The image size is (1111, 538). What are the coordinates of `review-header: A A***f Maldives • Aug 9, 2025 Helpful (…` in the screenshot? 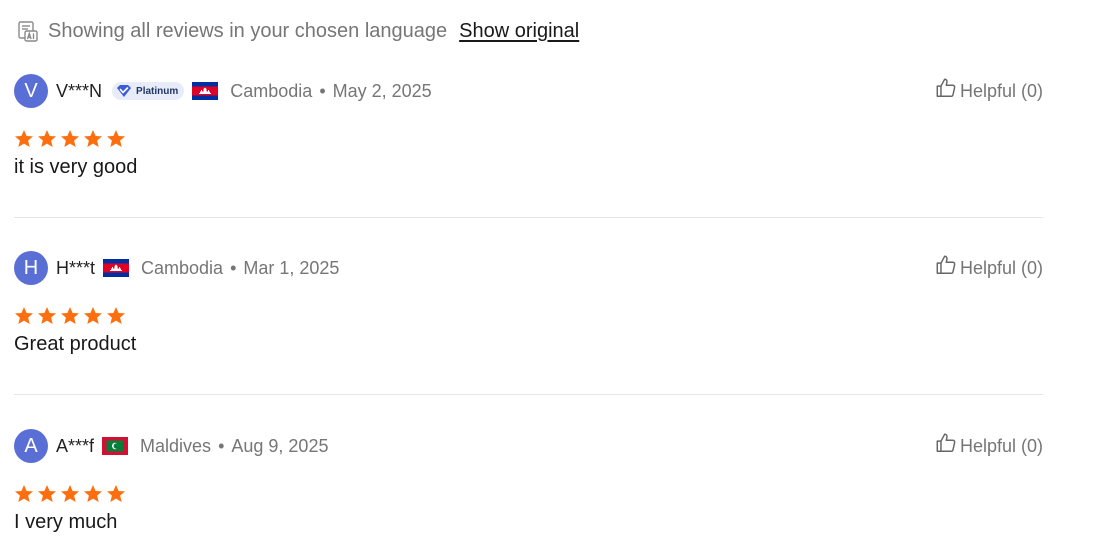 It's located at (528, 446).